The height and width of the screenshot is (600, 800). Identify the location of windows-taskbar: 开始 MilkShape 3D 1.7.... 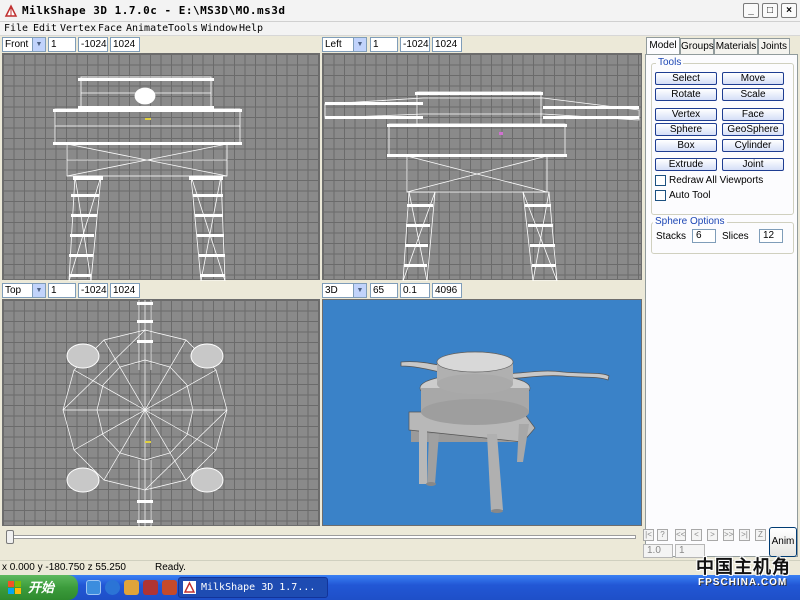
(400, 587).